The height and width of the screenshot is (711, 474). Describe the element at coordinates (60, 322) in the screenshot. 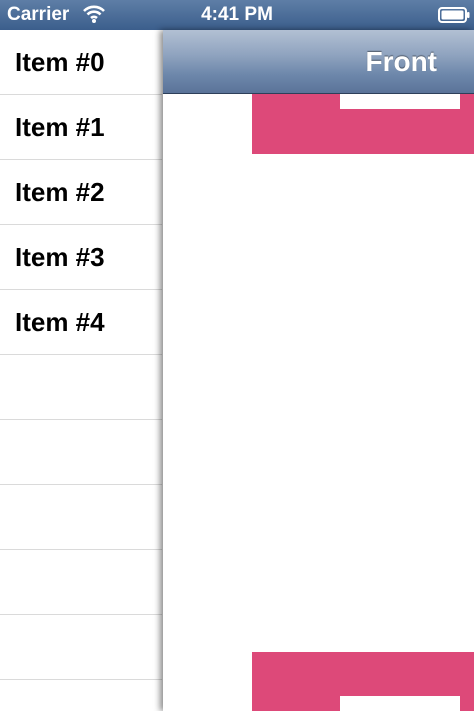

I see `menu-item-label: Item #4` at that location.